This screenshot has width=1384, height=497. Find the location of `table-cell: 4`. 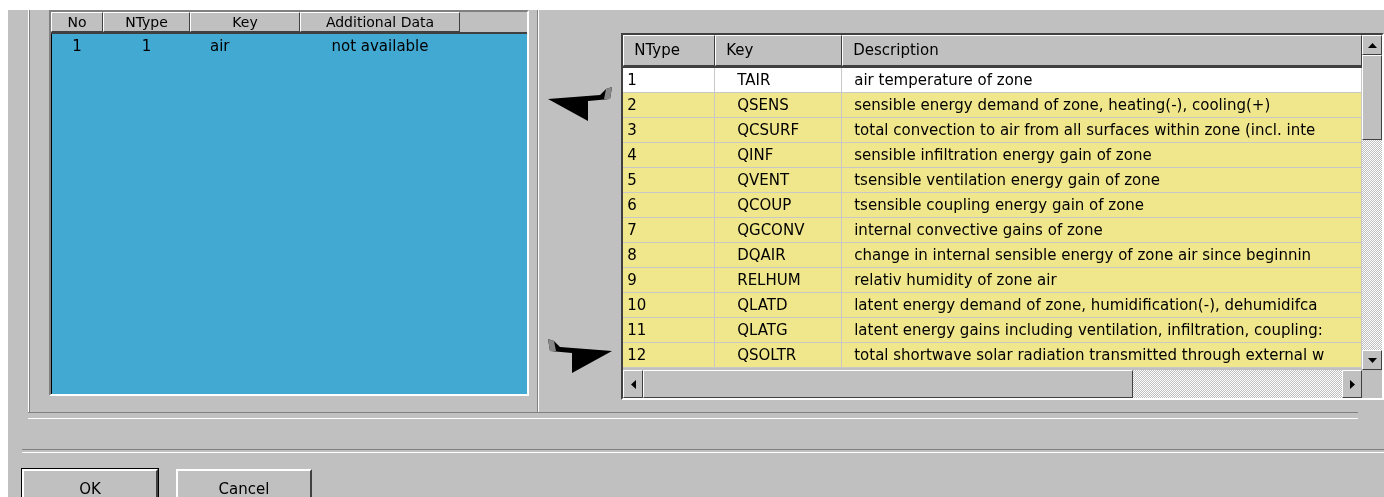

table-cell: 4 is located at coordinates (669, 155).